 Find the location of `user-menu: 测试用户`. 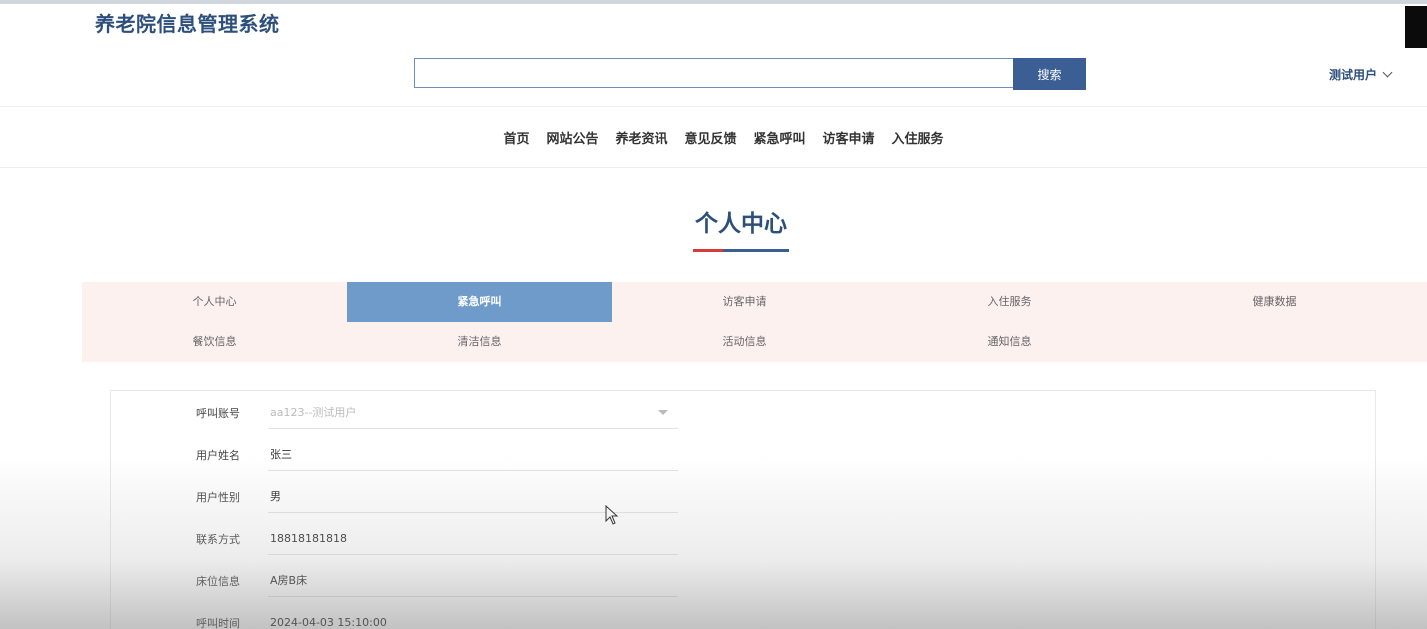

user-menu: 测试用户 is located at coordinates (1360, 74).